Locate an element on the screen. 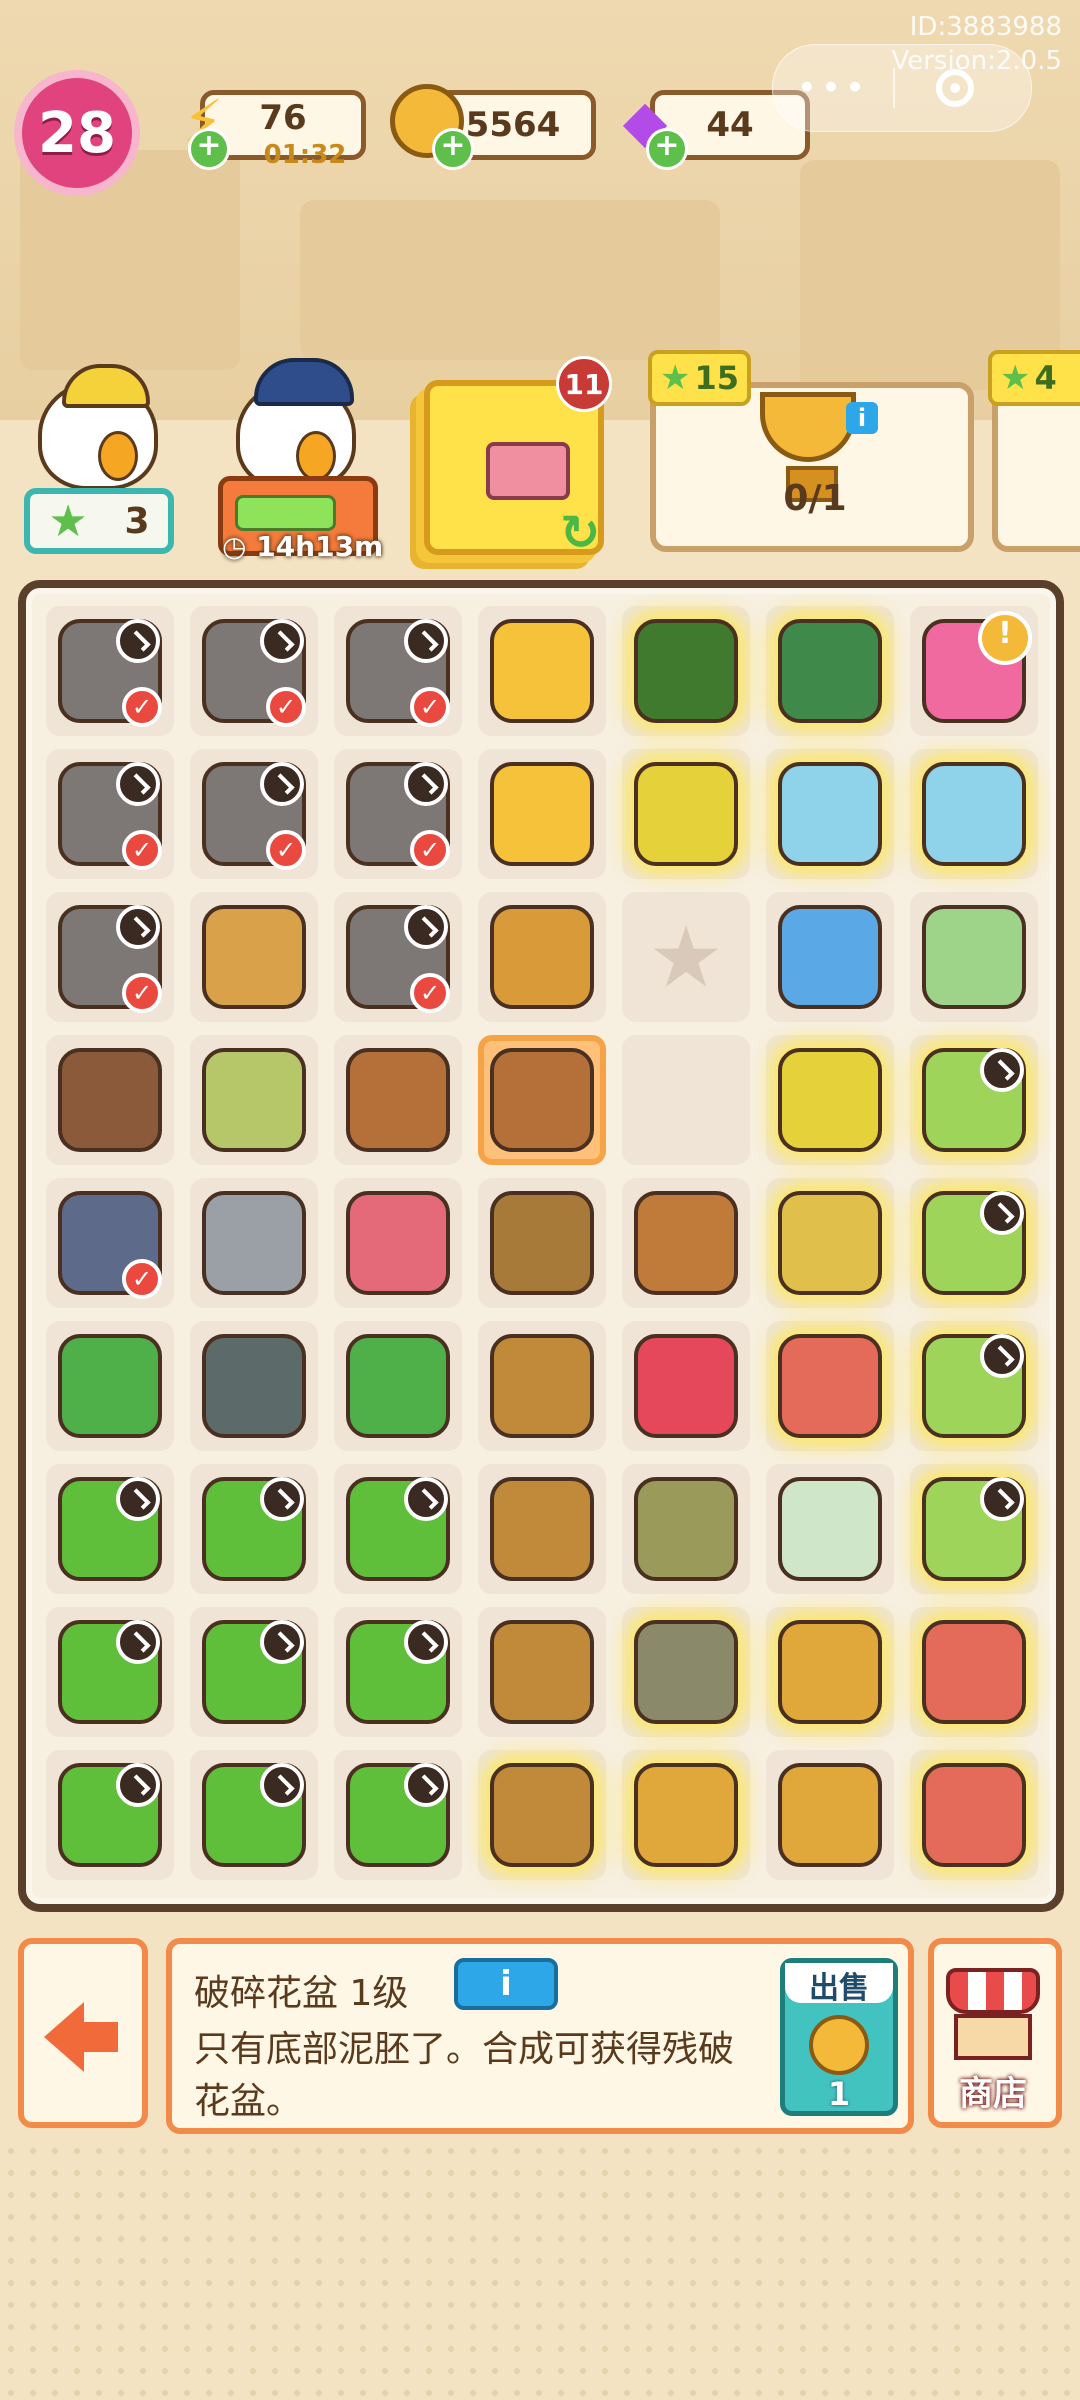 Image resolution: width=1080 pixels, height=2400 pixels. shopping-cart-icon is located at coordinates (830, 1243).